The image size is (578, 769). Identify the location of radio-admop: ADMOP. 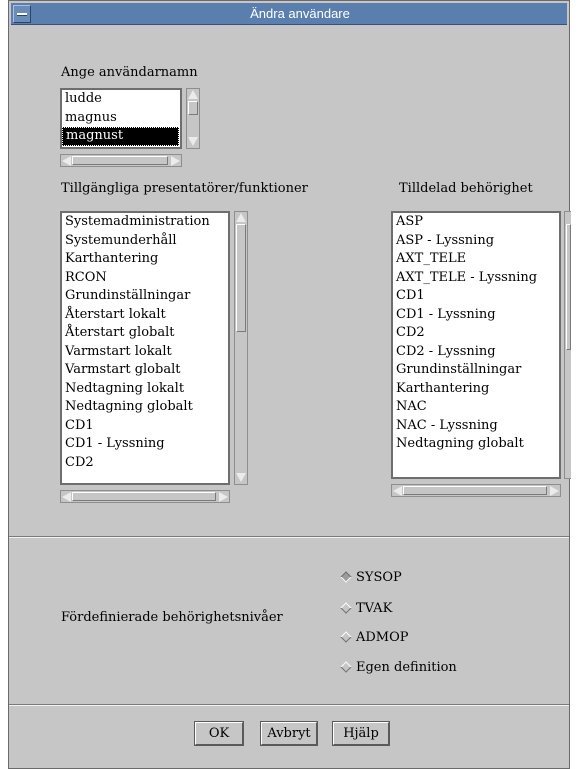
(374, 637).